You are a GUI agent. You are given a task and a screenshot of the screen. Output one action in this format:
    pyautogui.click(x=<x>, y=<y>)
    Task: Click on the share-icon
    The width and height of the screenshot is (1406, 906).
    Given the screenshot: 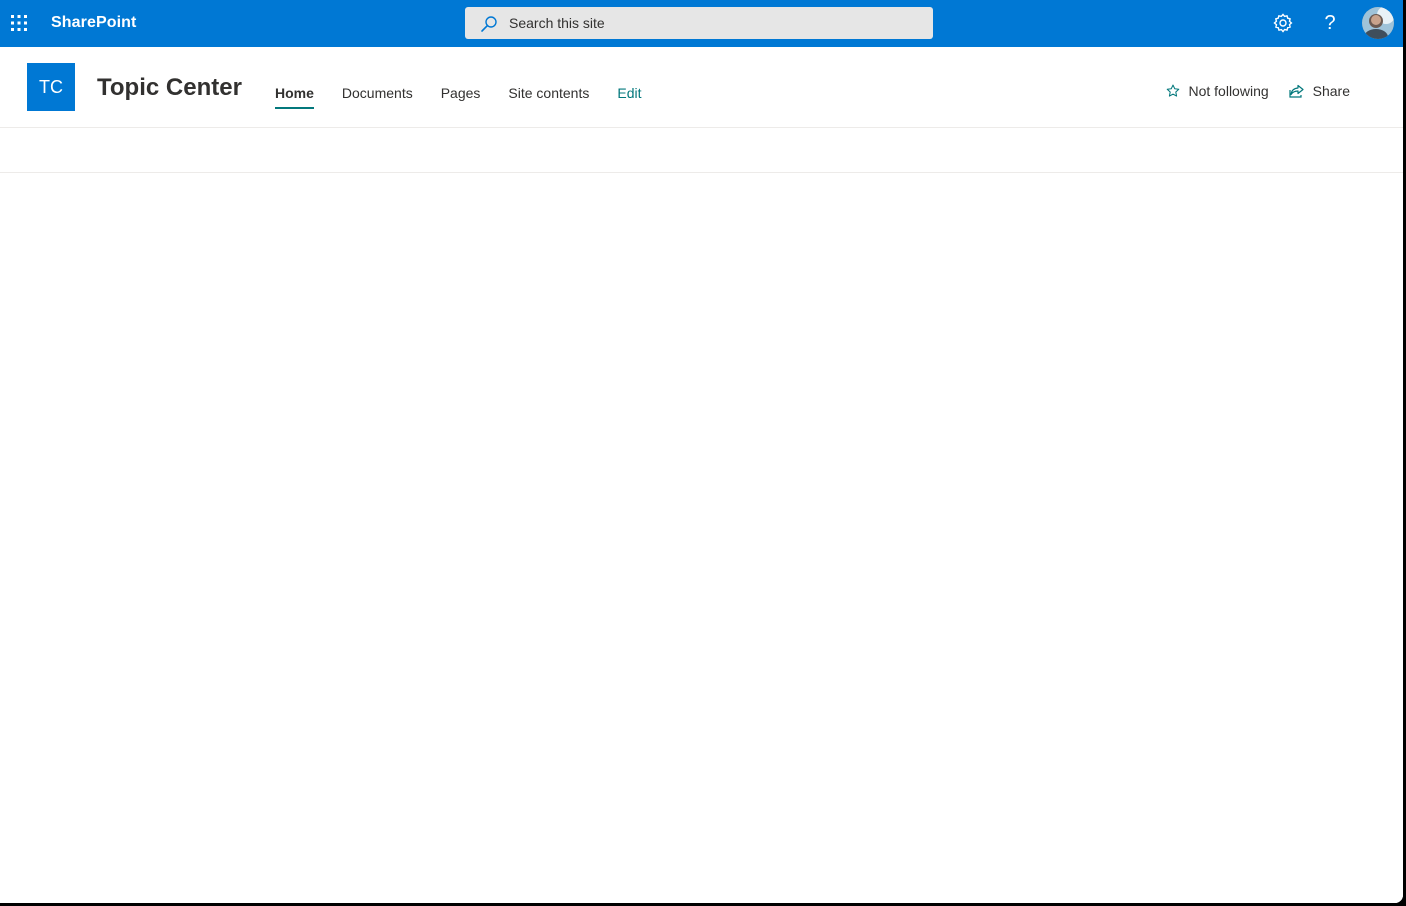 What is the action you would take?
    pyautogui.click(x=1296, y=91)
    